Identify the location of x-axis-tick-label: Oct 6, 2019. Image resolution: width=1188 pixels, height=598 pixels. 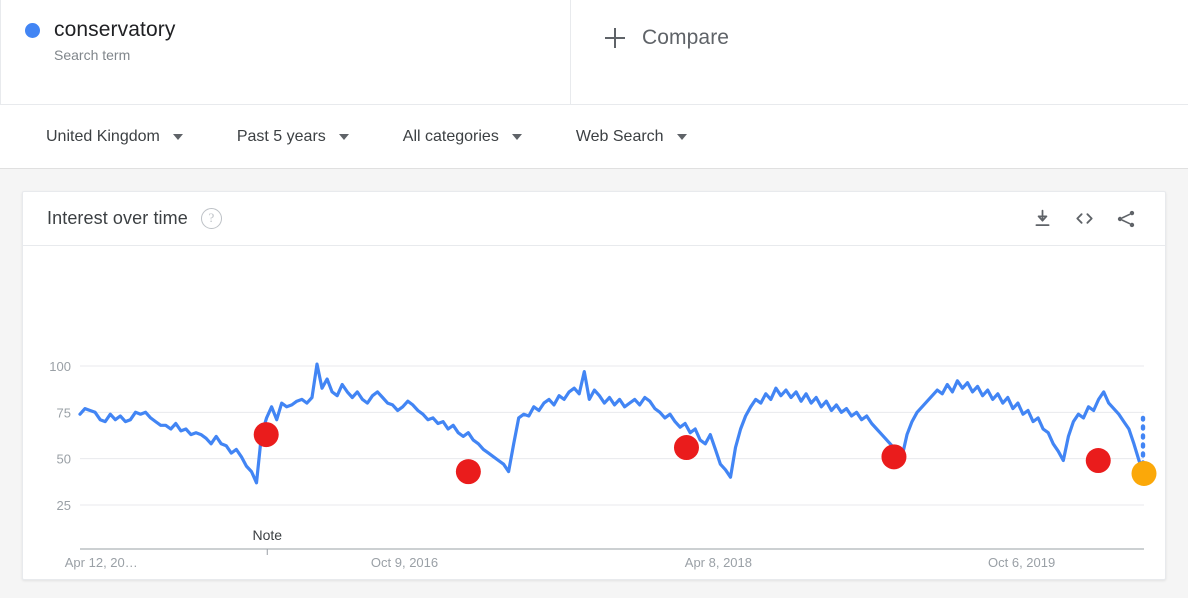
(1021, 562).